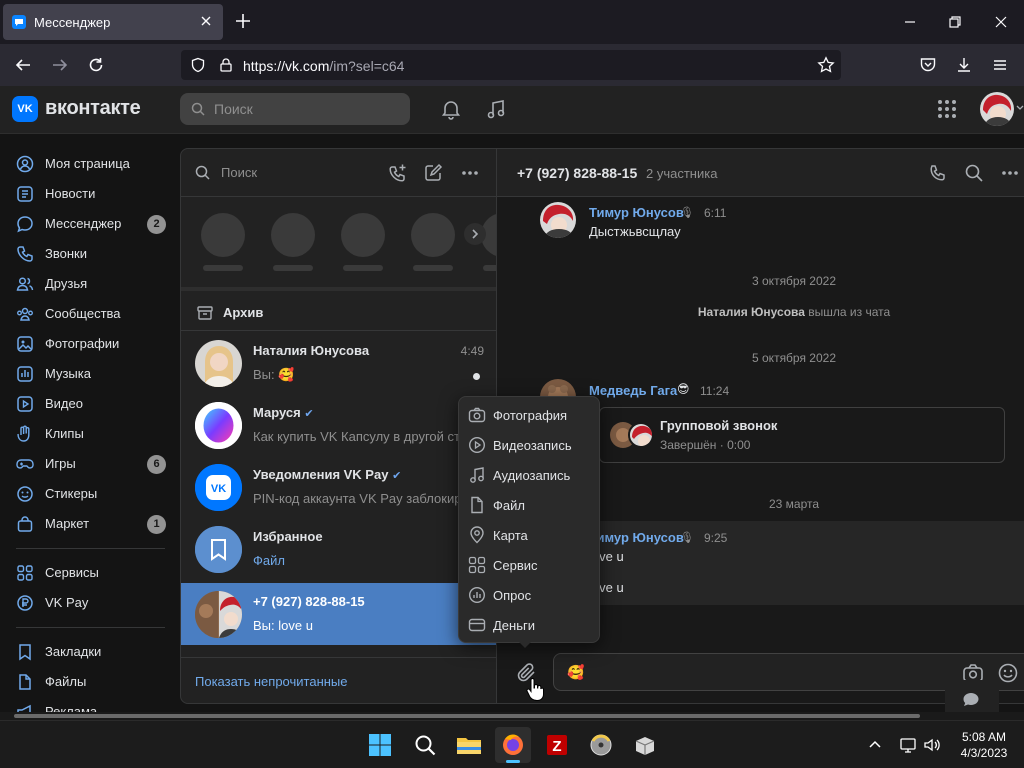 The height and width of the screenshot is (768, 1024). What do you see at coordinates (964, 65) in the screenshot?
I see `downloads-icon` at bounding box center [964, 65].